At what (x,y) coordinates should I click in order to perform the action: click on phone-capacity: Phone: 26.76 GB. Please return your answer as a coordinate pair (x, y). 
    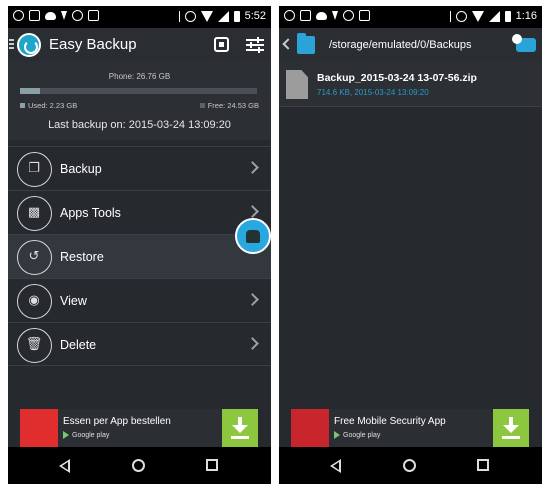
    Looking at the image, I should click on (139, 76).